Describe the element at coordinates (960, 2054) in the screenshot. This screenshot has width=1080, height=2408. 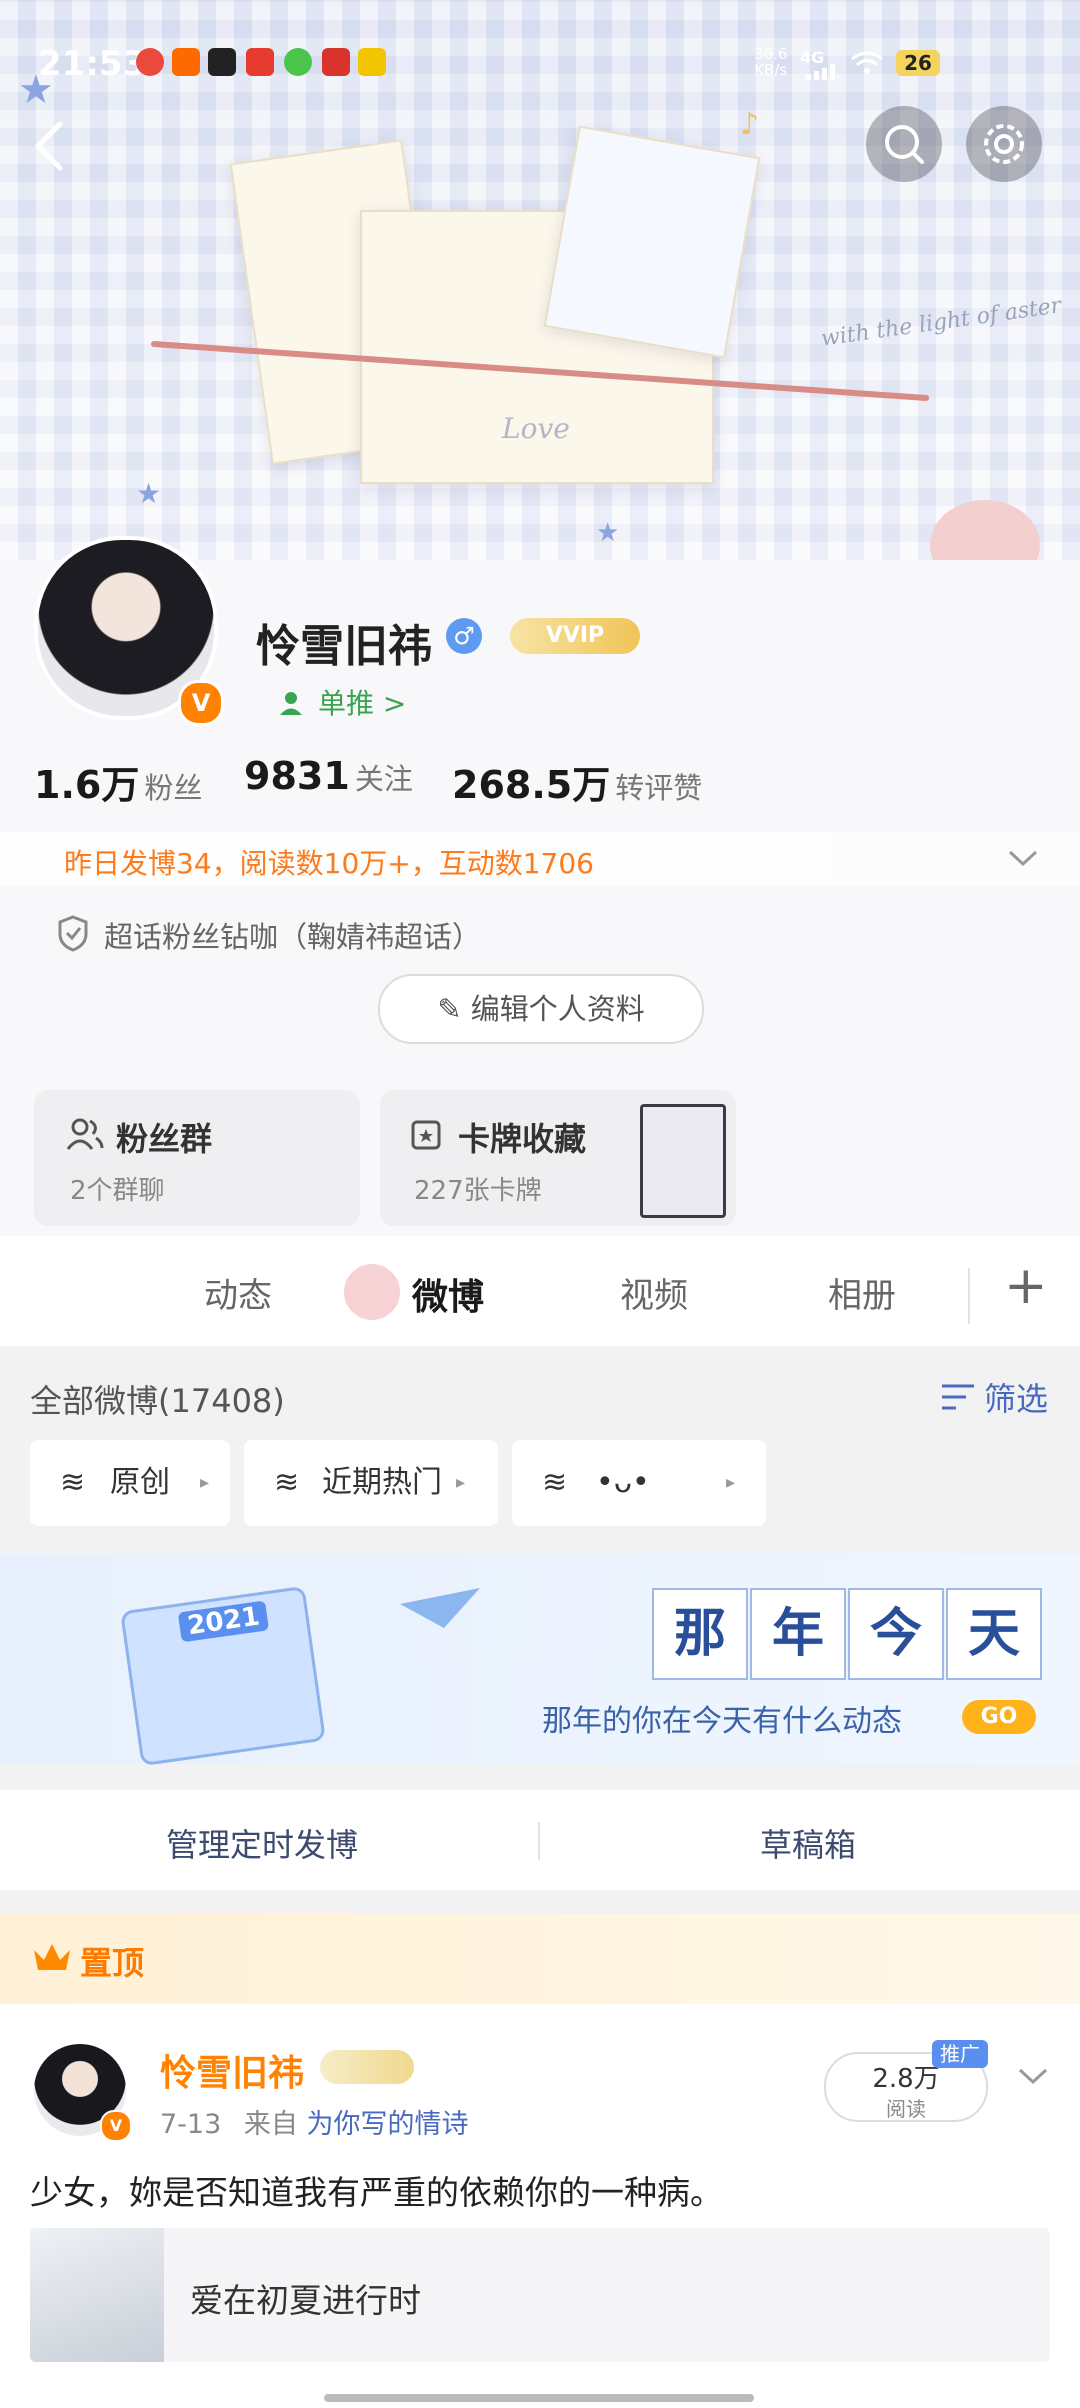
I see `promote-badge: 推广` at that location.